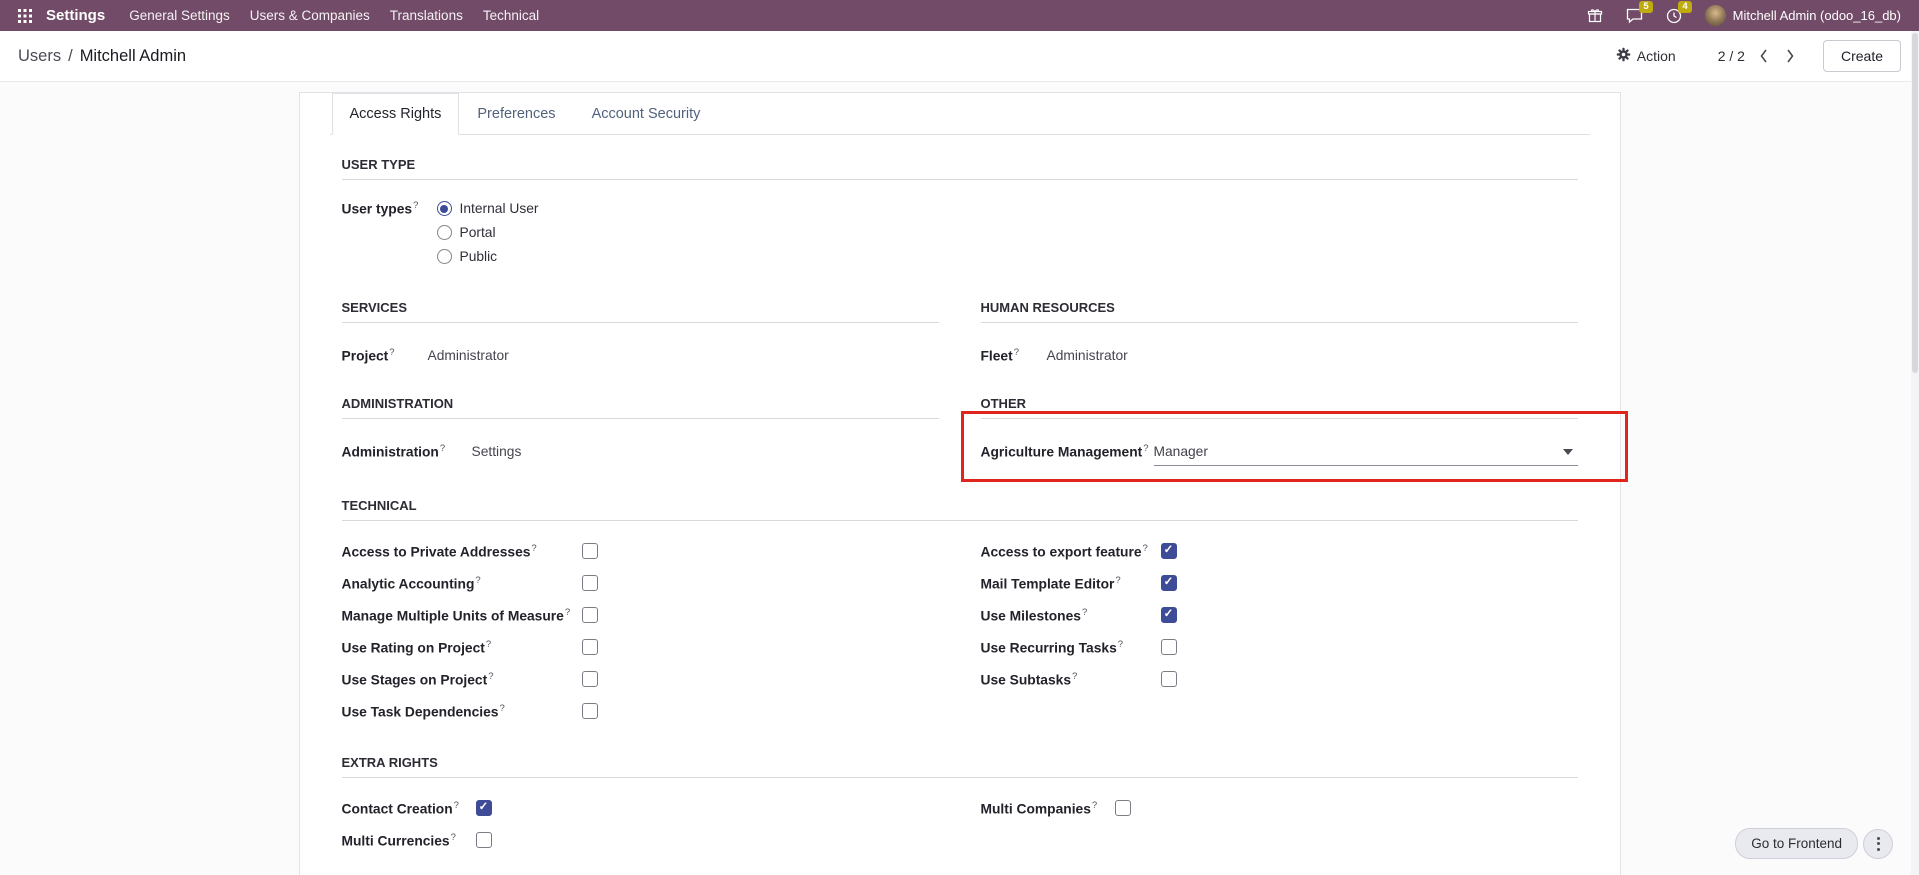  I want to click on project-label: Project?, so click(368, 355).